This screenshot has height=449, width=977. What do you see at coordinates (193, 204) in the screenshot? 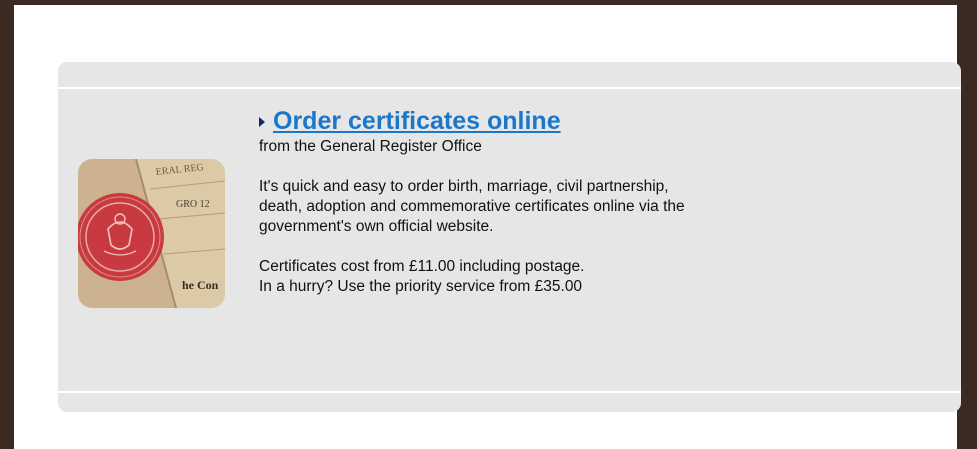
I see `image-ref-text: GRO 12` at bounding box center [193, 204].